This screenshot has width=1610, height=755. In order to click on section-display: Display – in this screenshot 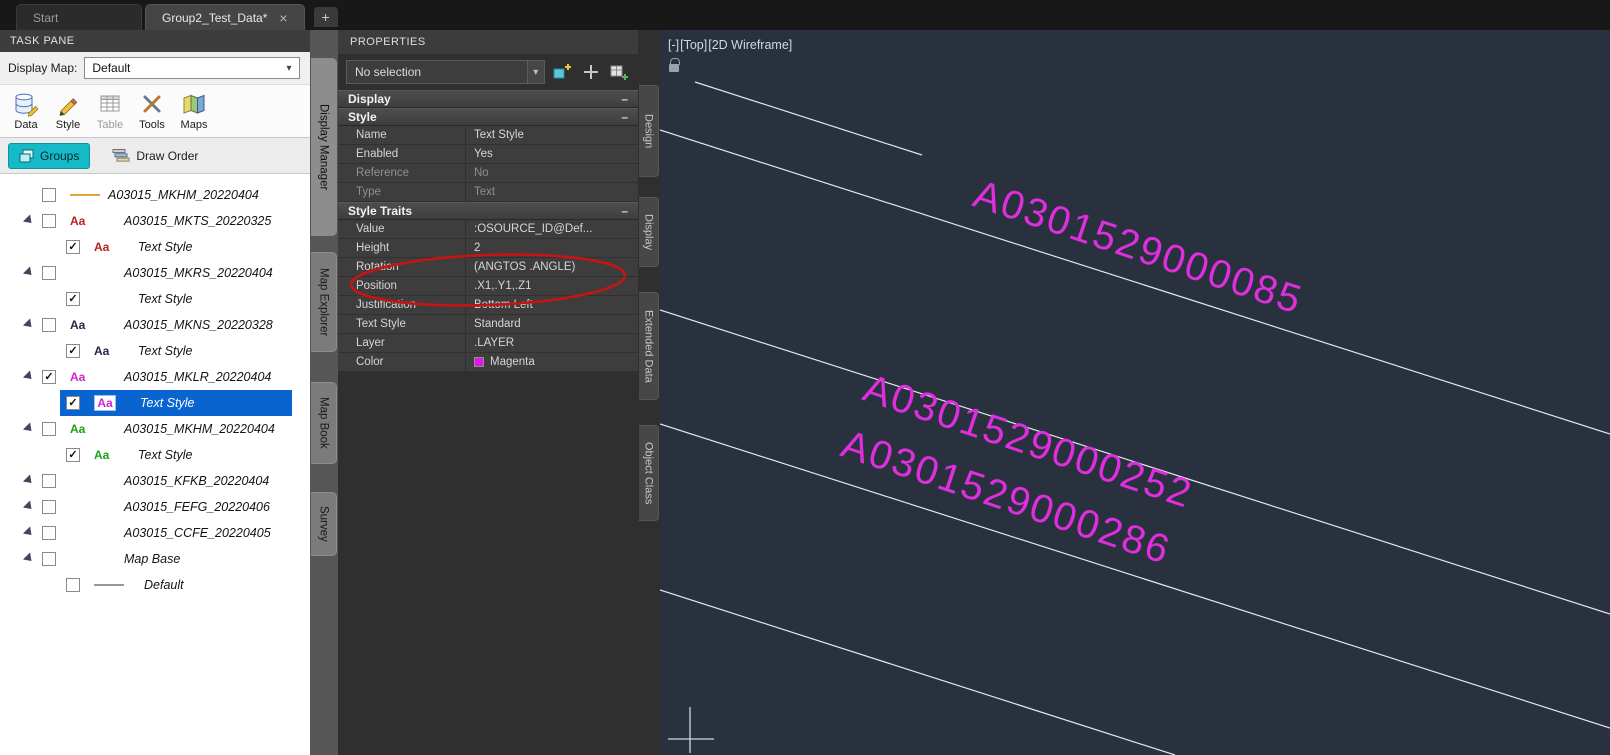, I will do `click(488, 99)`.